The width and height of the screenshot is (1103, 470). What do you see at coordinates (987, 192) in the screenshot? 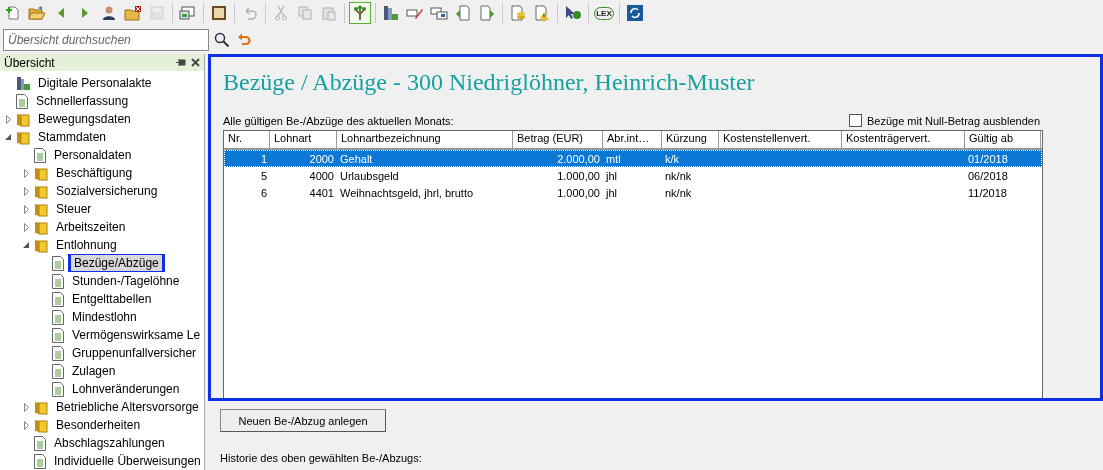
I see `table-cell-text: 11/2018` at bounding box center [987, 192].